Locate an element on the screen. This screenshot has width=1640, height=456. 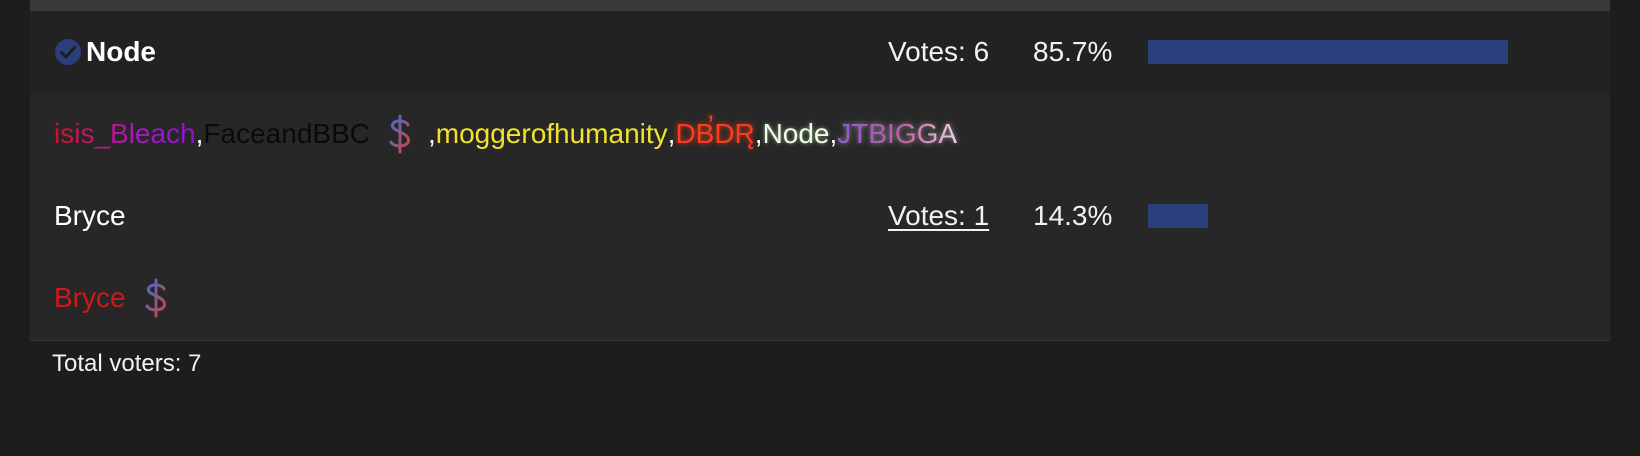
option-name: Node is located at coordinates (121, 51).